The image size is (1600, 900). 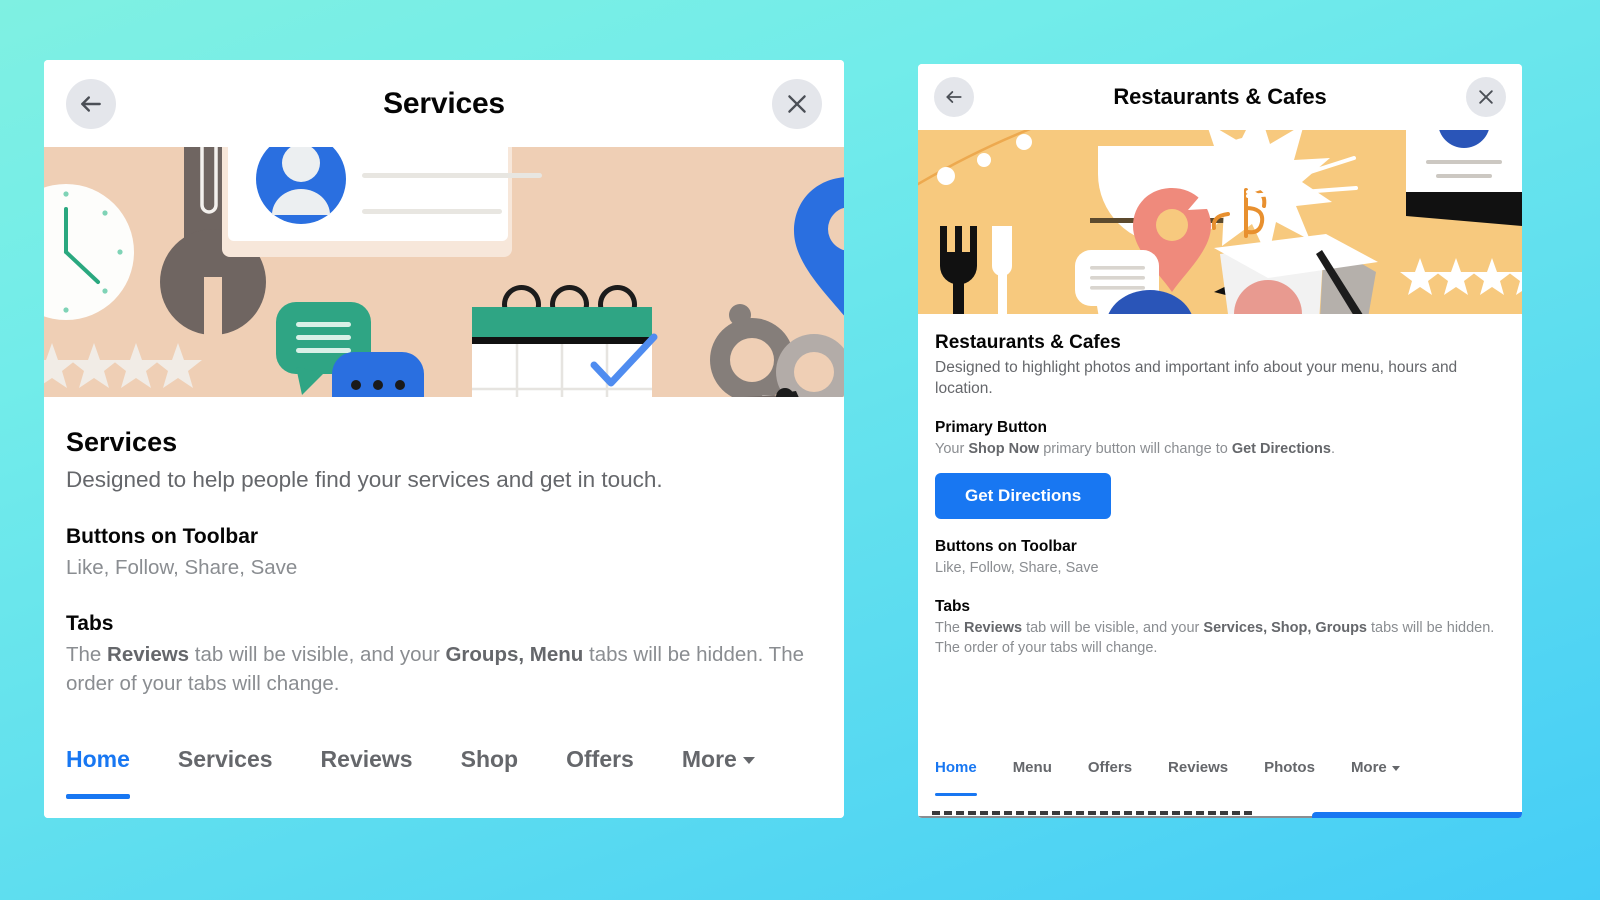 I want to click on tab-photos: Photos, so click(x=1289, y=775).